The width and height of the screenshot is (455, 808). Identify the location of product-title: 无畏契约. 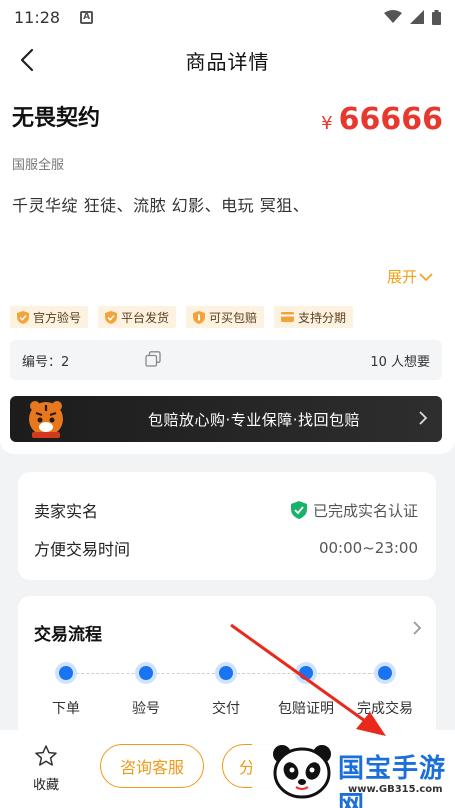
(56, 118).